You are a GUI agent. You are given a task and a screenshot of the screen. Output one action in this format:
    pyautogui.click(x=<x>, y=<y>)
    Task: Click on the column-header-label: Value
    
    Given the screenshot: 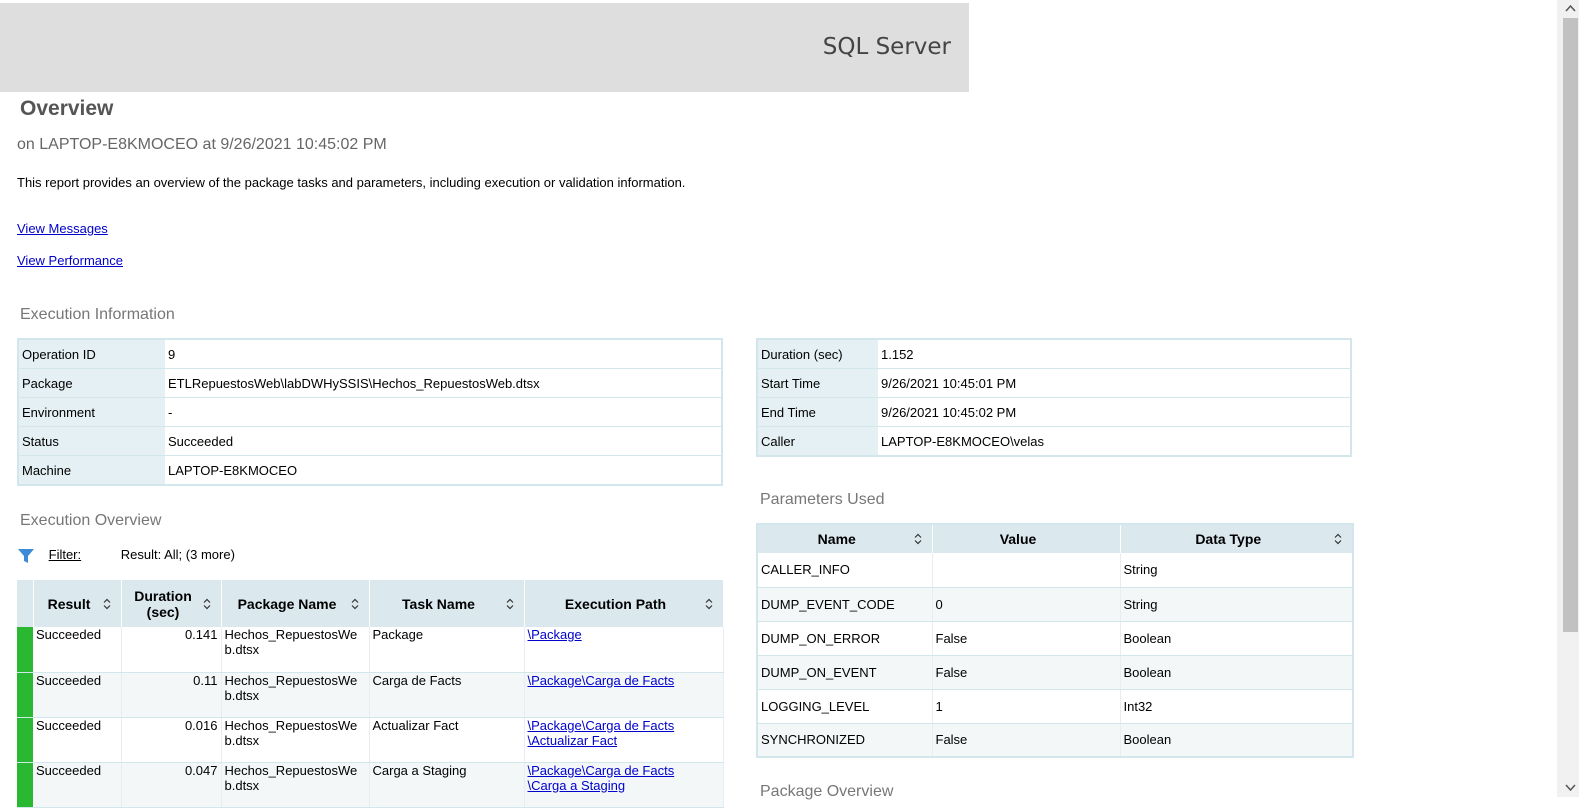 What is the action you would take?
    pyautogui.click(x=1018, y=539)
    